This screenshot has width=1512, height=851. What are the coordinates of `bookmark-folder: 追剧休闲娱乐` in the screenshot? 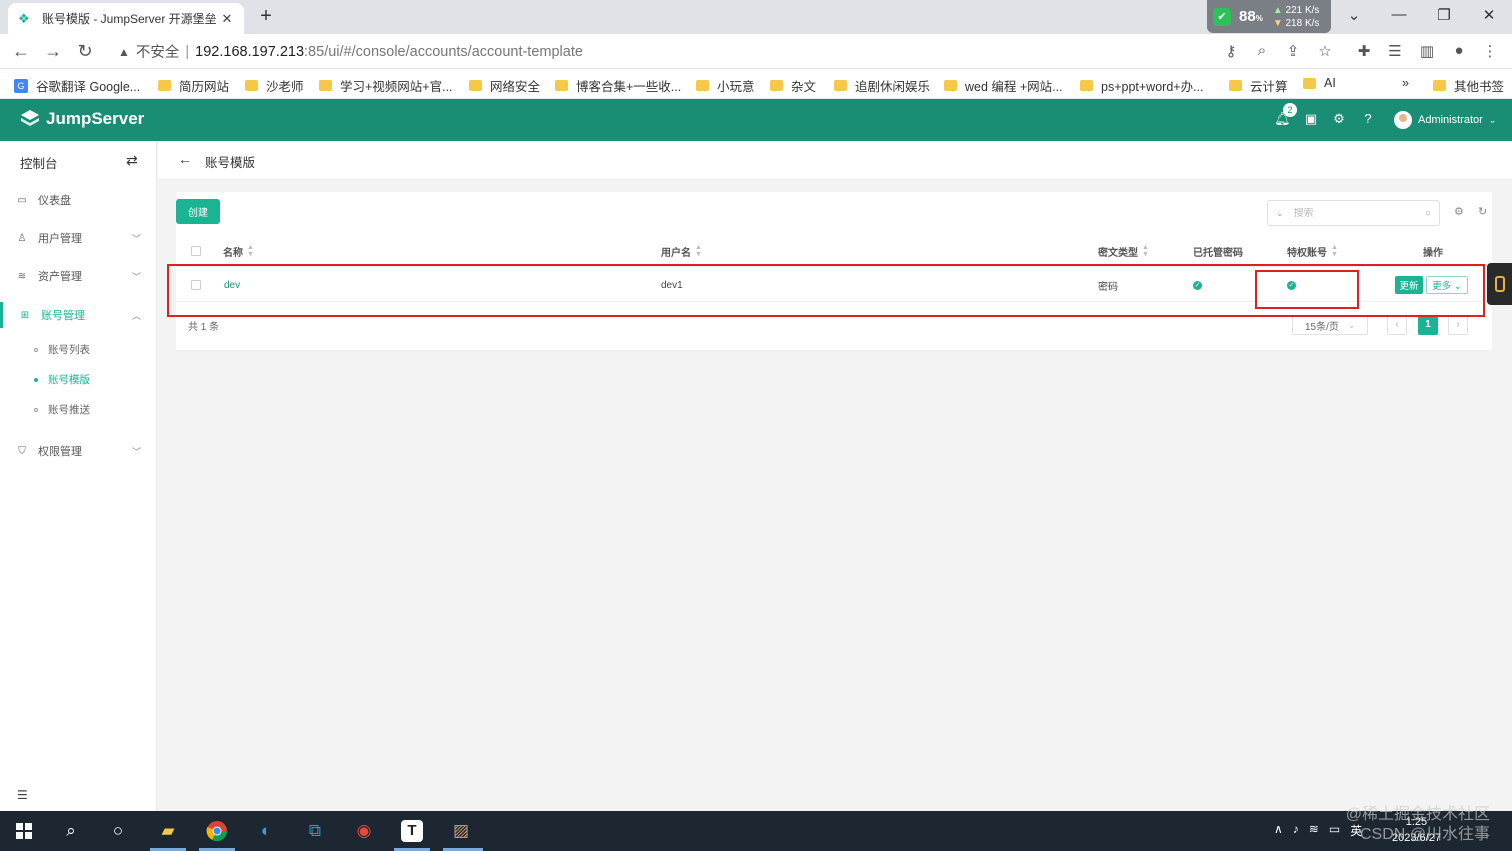 It's located at (882, 85).